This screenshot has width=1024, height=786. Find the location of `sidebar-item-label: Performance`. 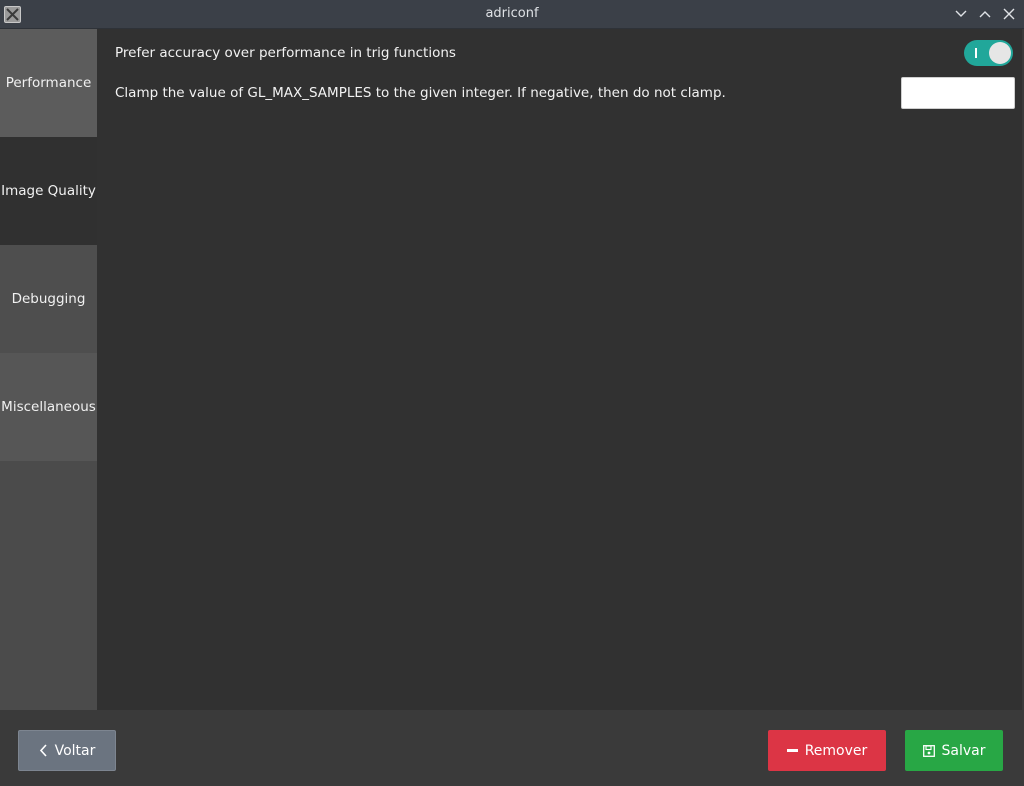

sidebar-item-label: Performance is located at coordinates (48, 83).